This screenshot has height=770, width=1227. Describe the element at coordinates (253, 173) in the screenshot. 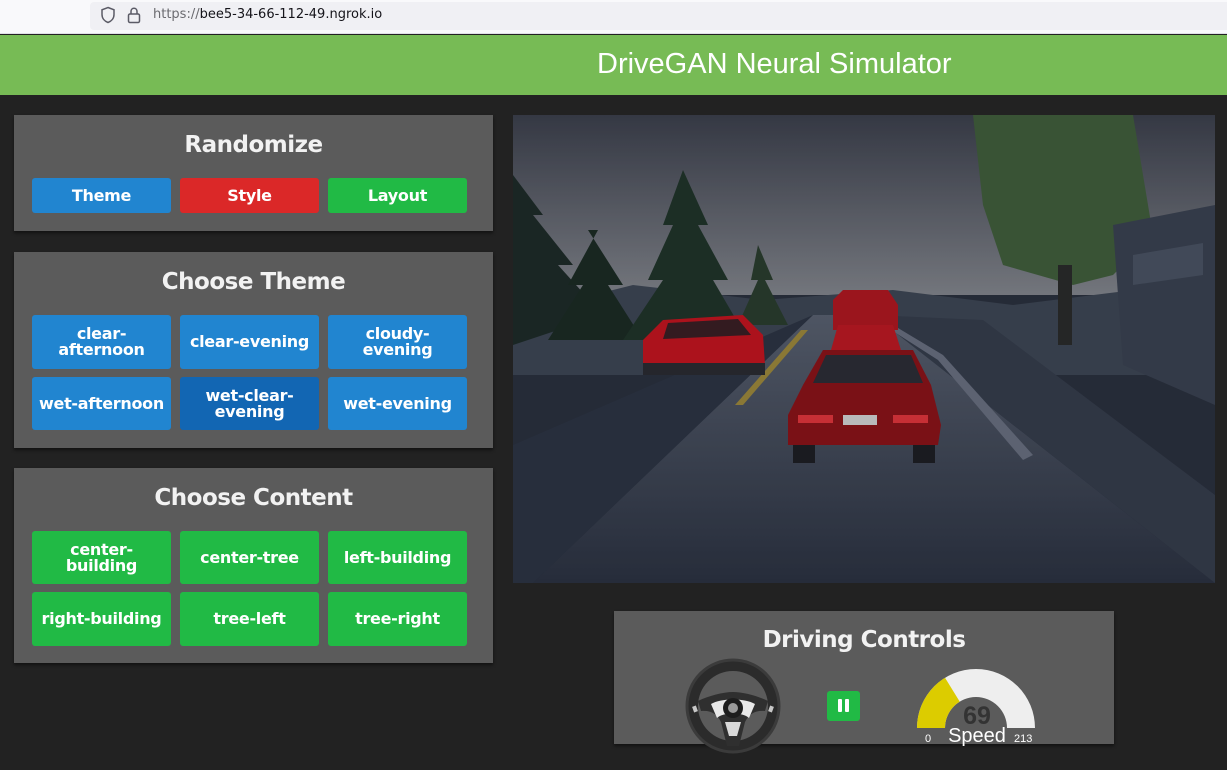

I see `randomize-panel: Randomize Theme Style Layout` at that location.